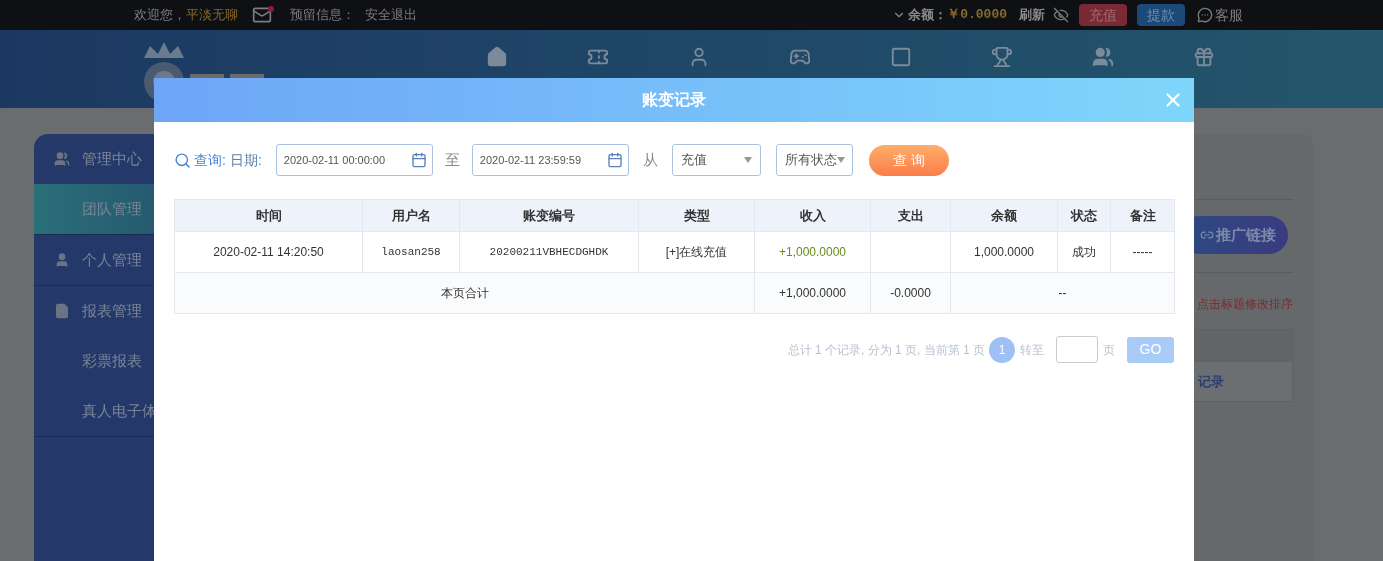  I want to click on search-button: 查 询, so click(908, 160).